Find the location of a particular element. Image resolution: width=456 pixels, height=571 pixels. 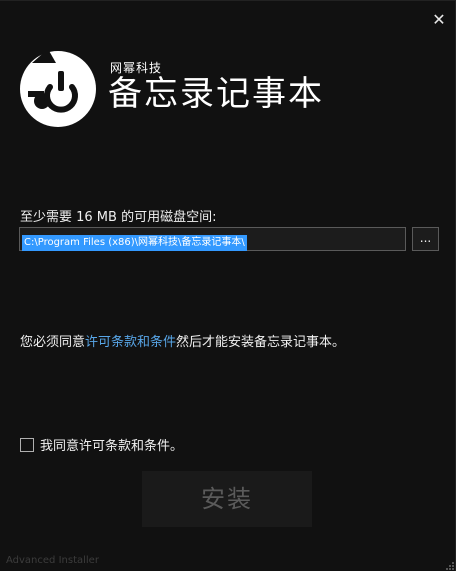

install-path-input: C:\Program Files (x86)\网幂科技\备忘录记事本\ is located at coordinates (212, 239).